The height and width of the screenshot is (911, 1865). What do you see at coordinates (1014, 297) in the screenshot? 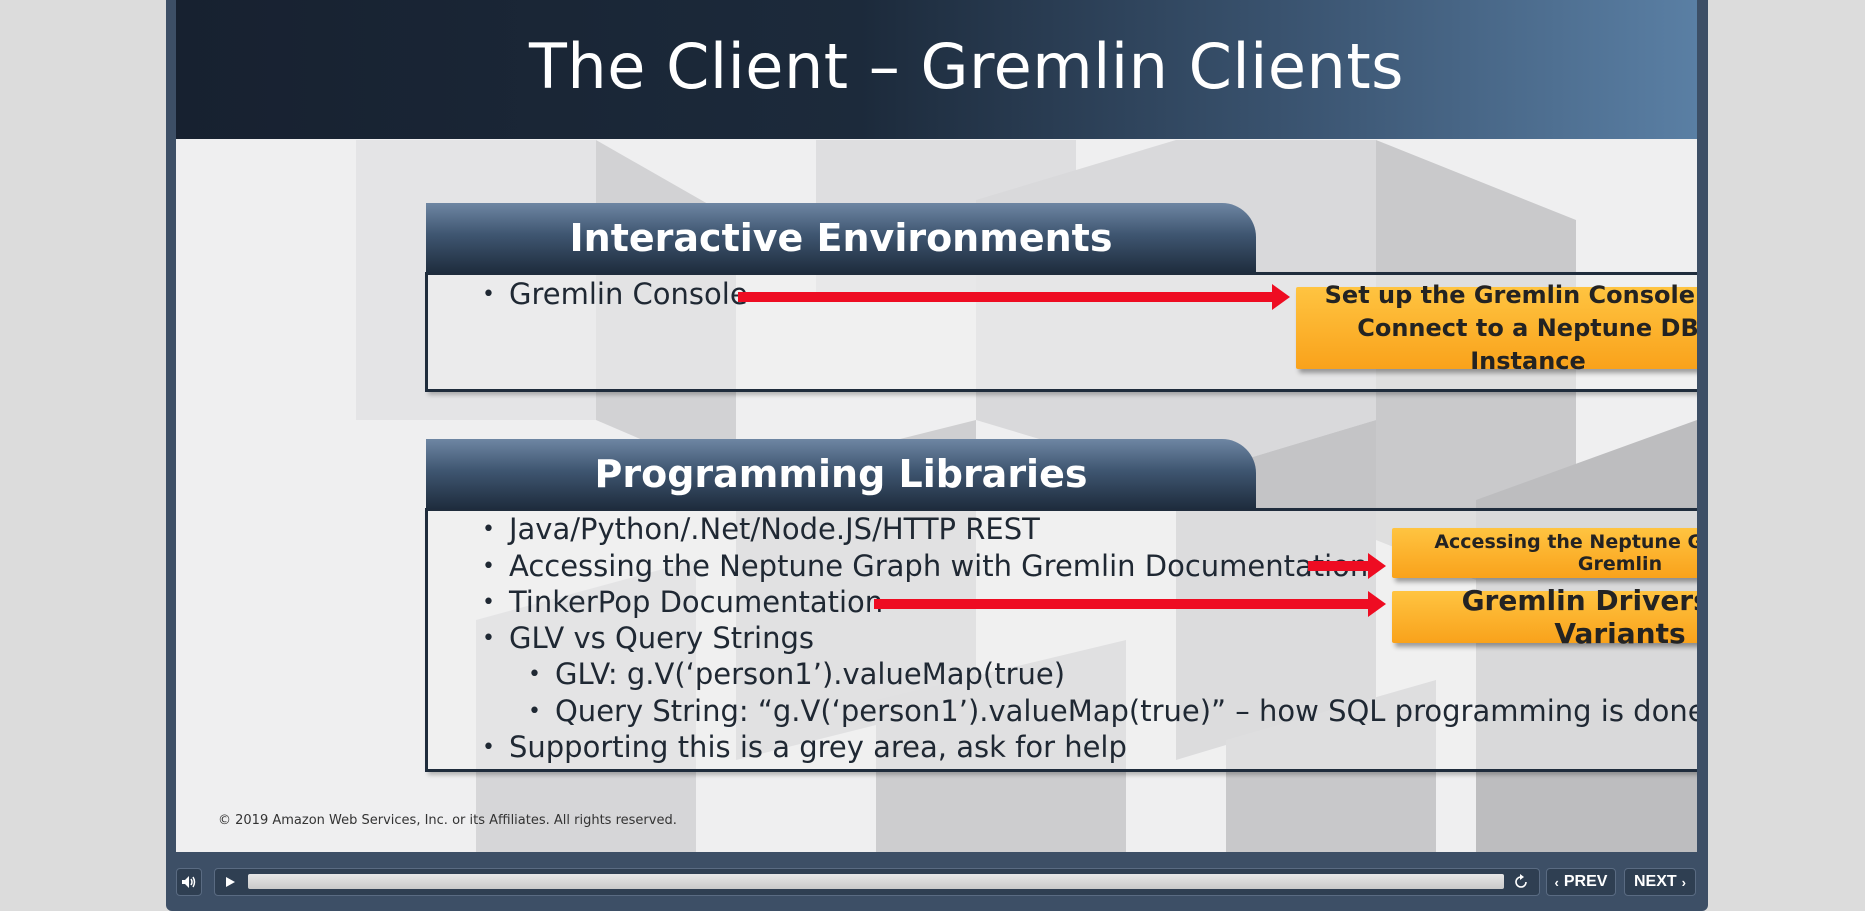
I see `arrow-console` at bounding box center [1014, 297].